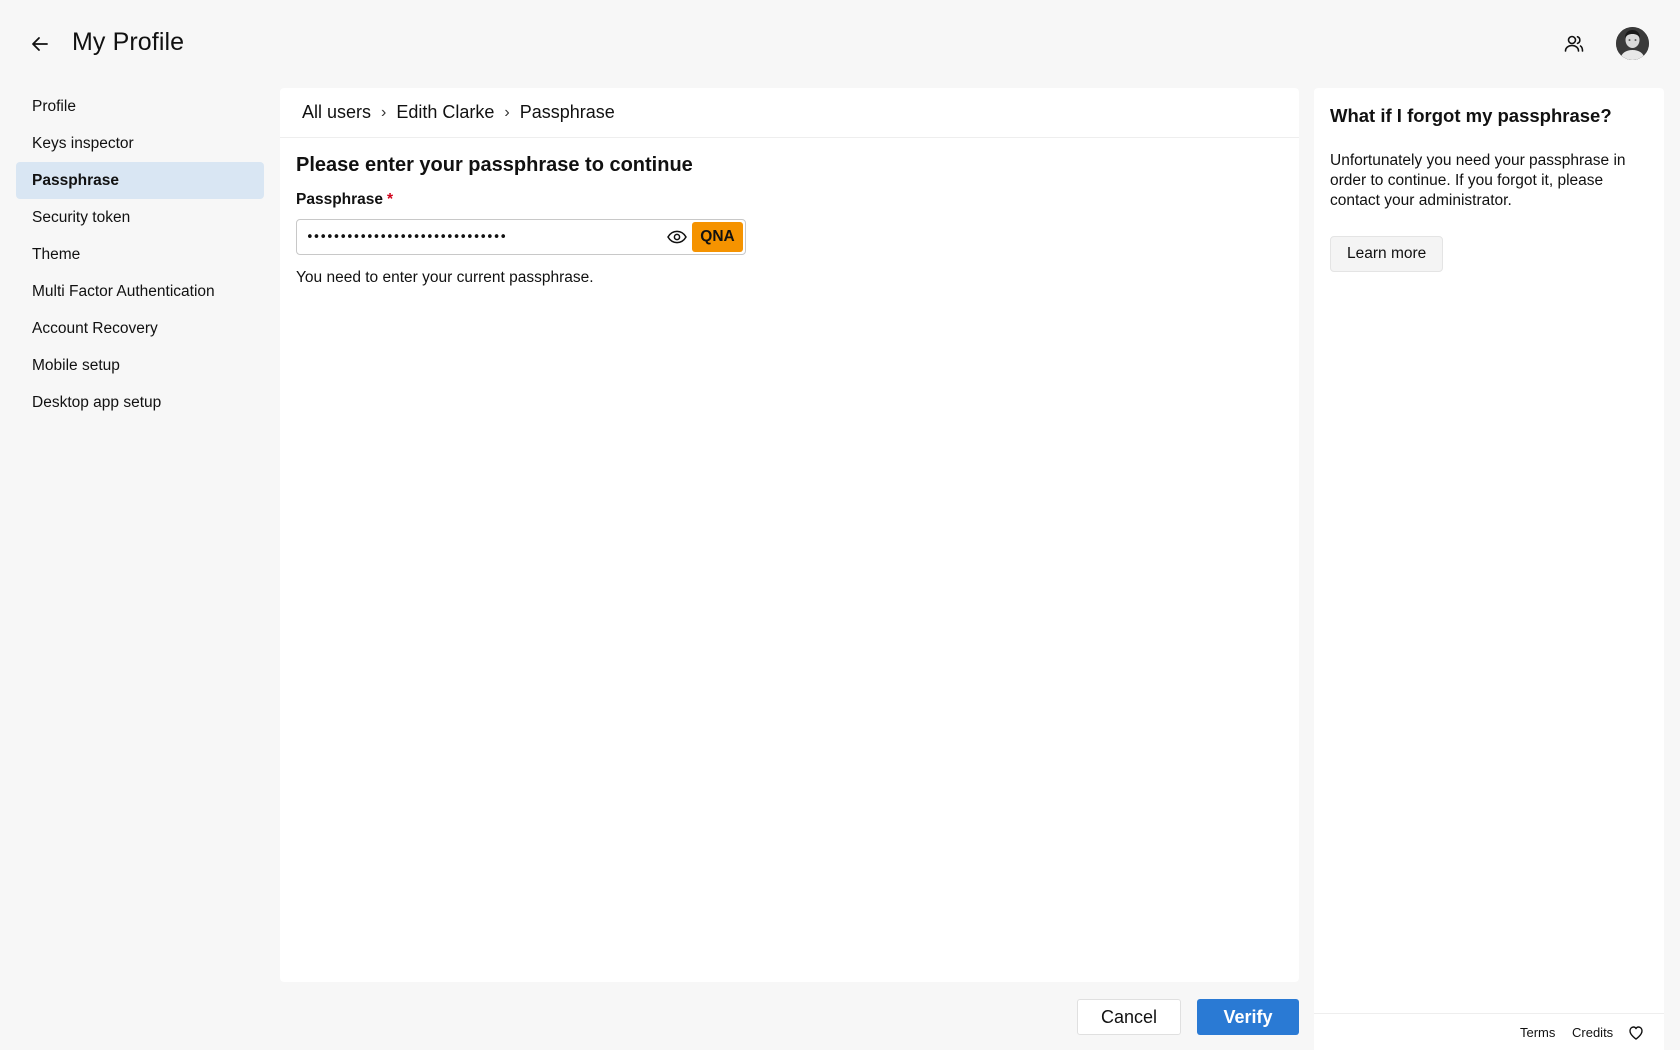 This screenshot has width=1680, height=1050. I want to click on sidebar-item-theme: Theme, so click(140, 254).